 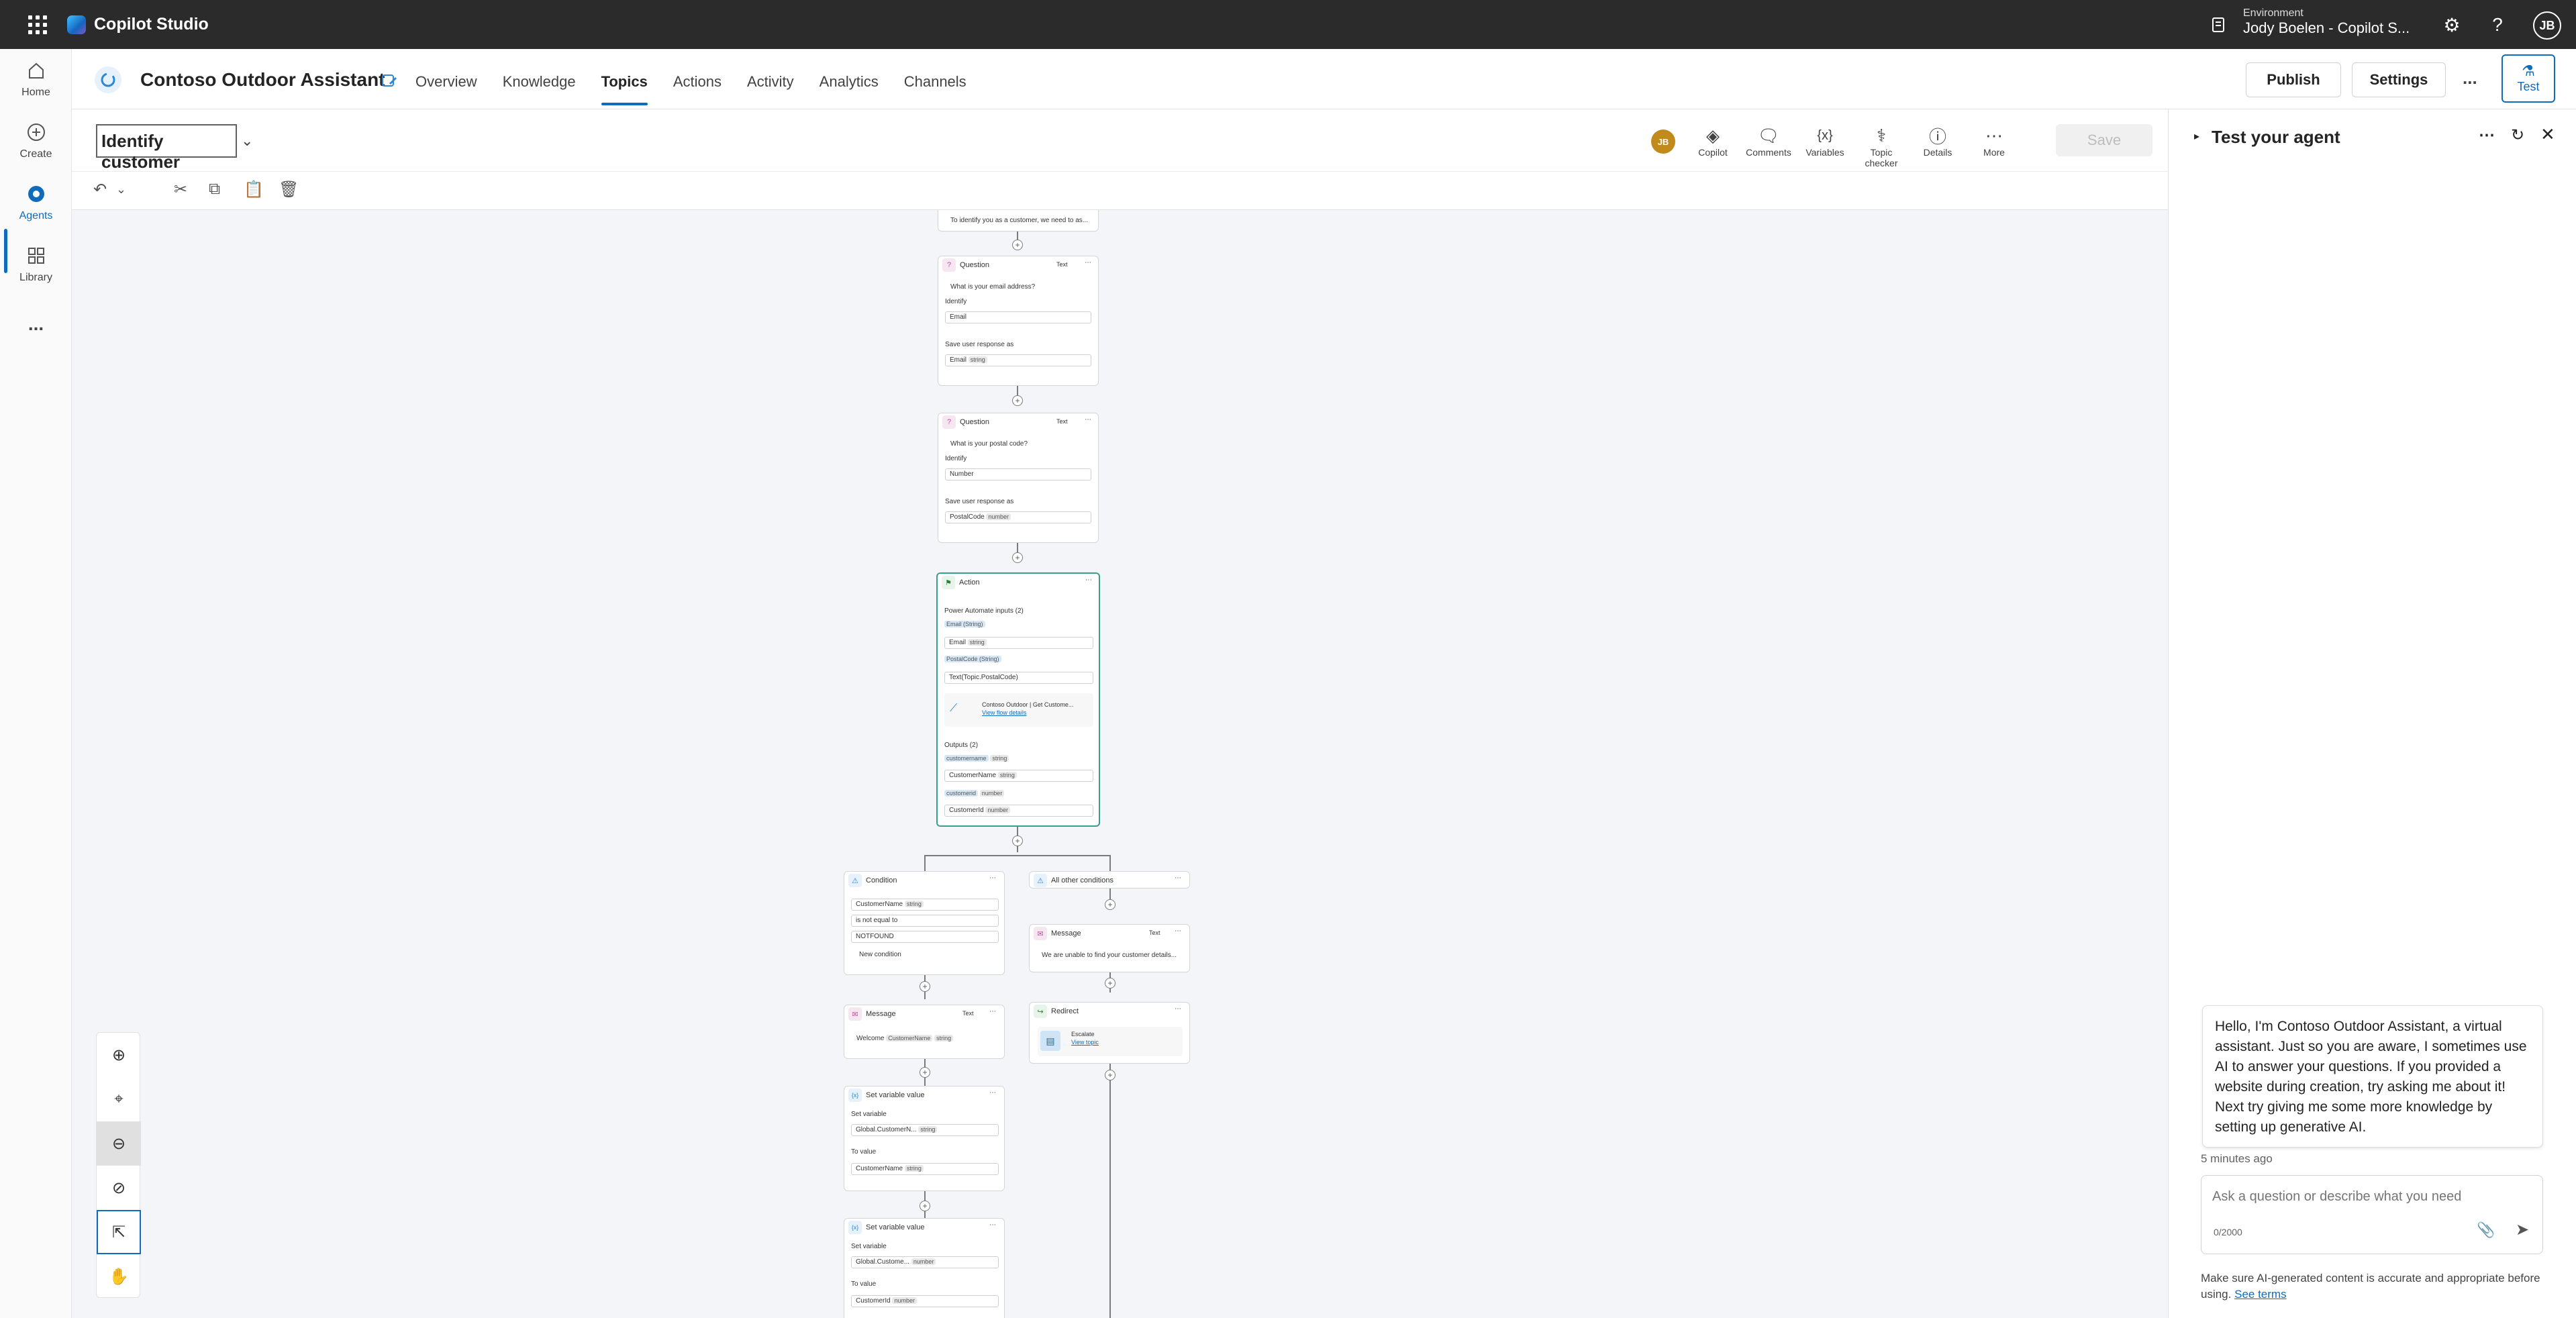 I want to click on topic-checker-tool: ⚕ Topic checker, so click(x=1881, y=146).